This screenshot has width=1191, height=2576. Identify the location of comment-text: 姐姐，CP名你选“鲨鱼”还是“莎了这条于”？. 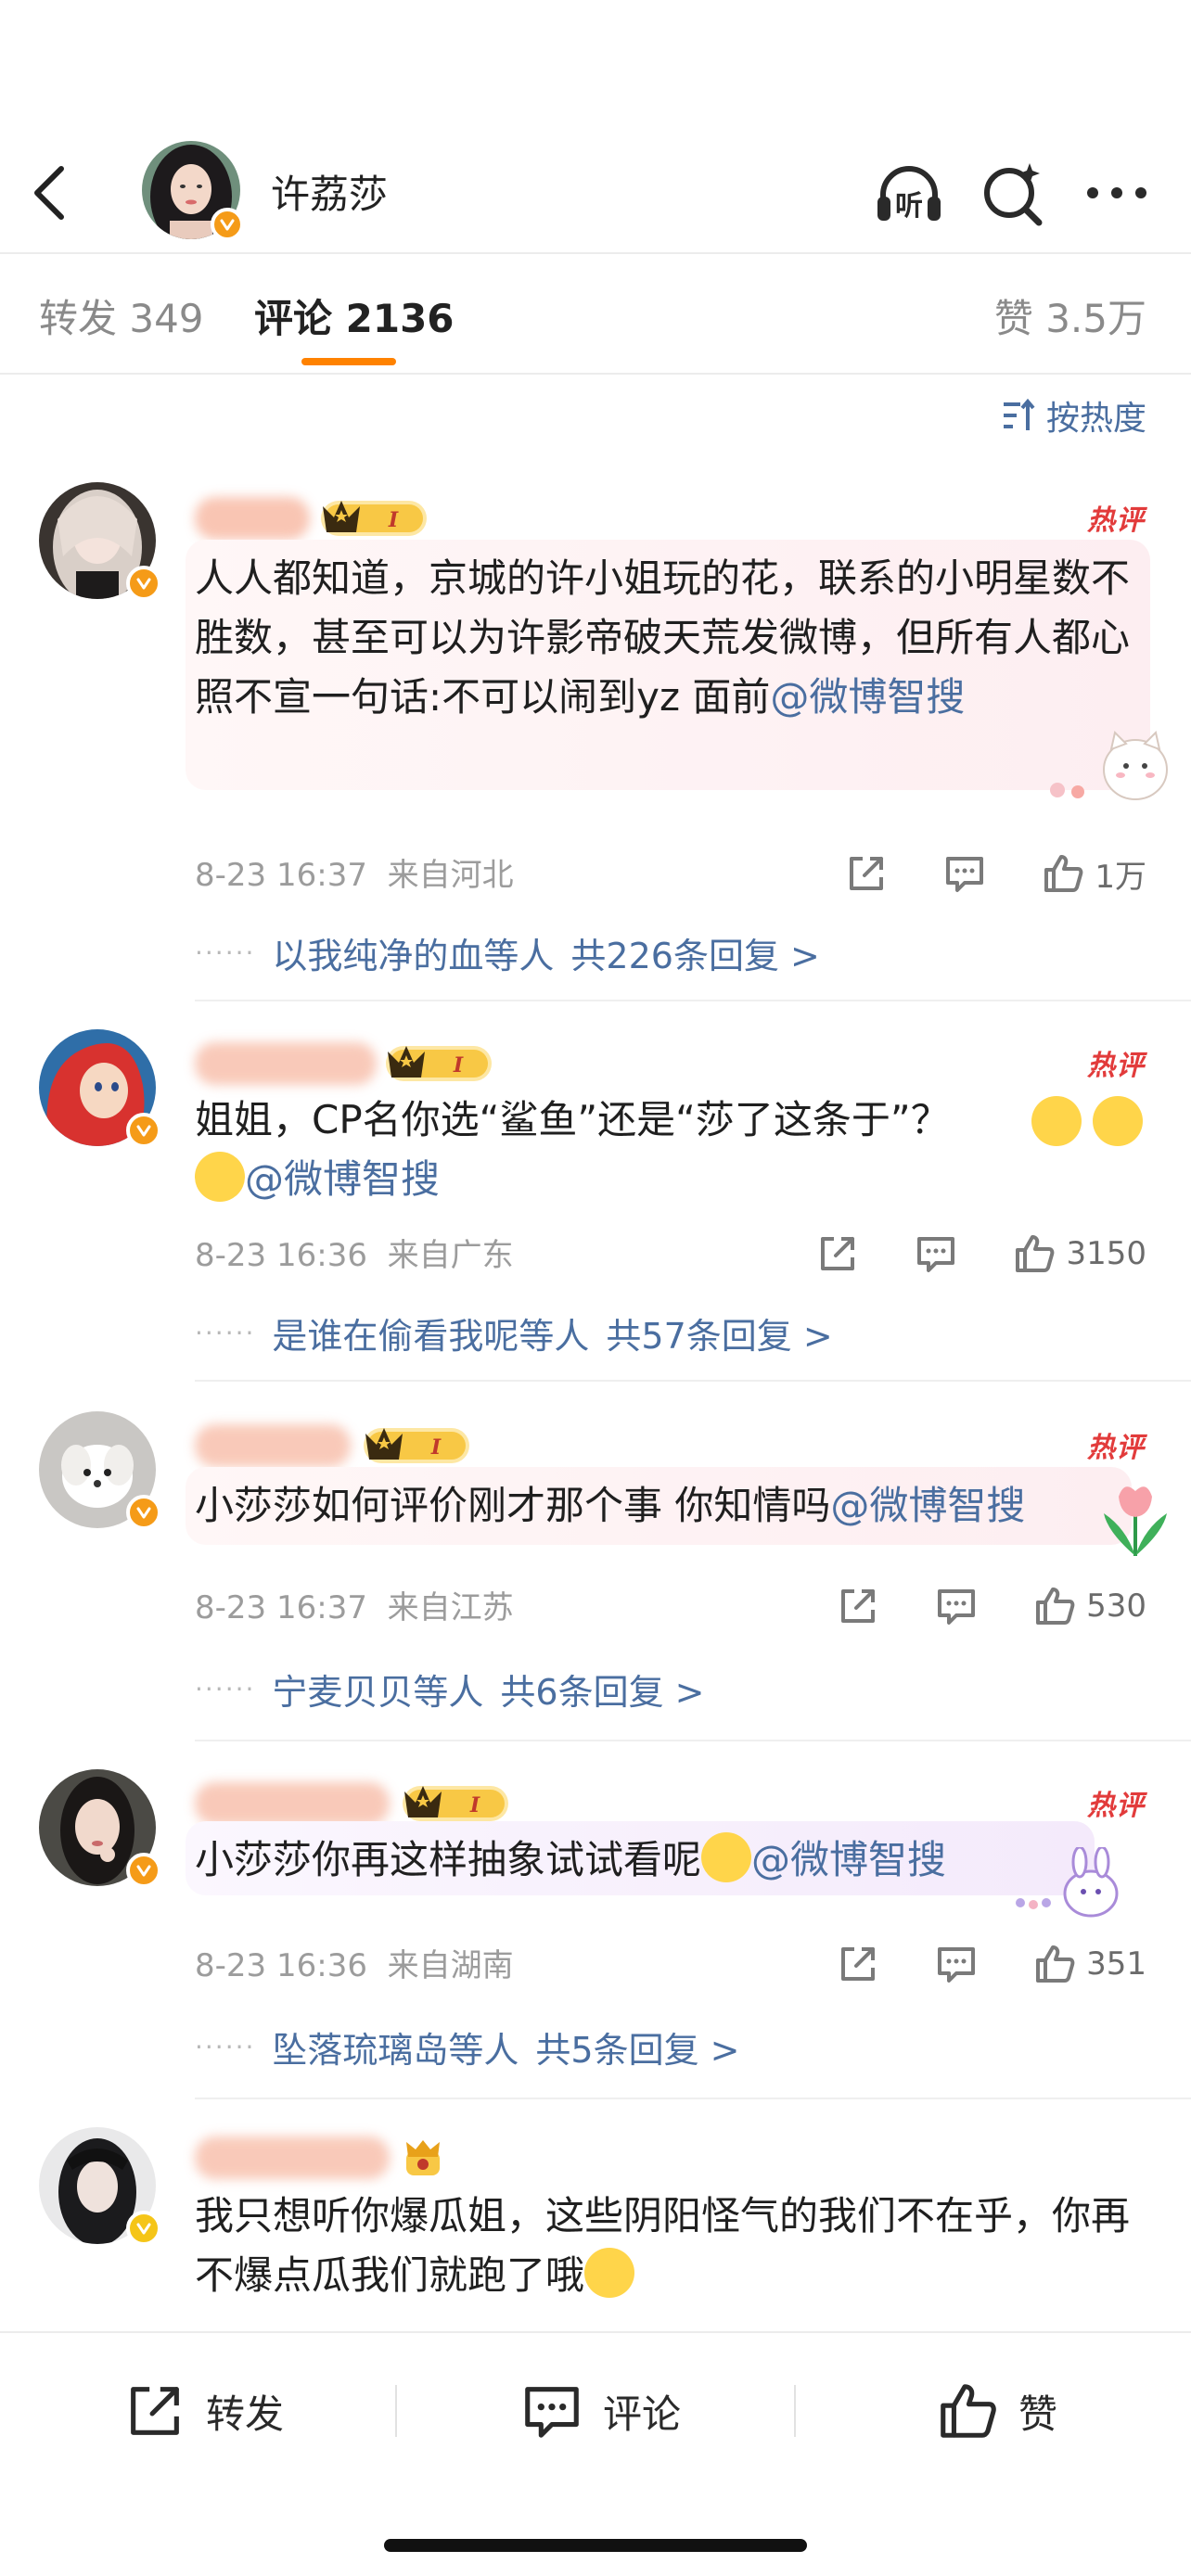
(612, 1120).